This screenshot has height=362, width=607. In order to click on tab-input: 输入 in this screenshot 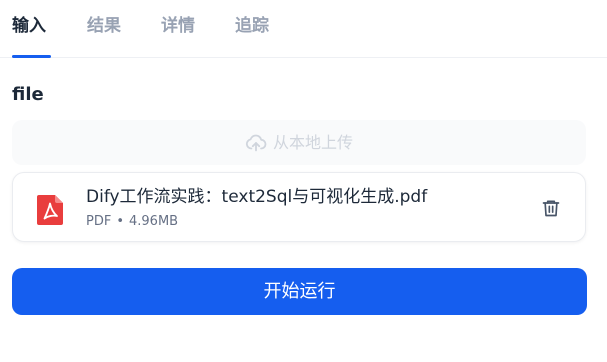, I will do `click(29, 26)`.